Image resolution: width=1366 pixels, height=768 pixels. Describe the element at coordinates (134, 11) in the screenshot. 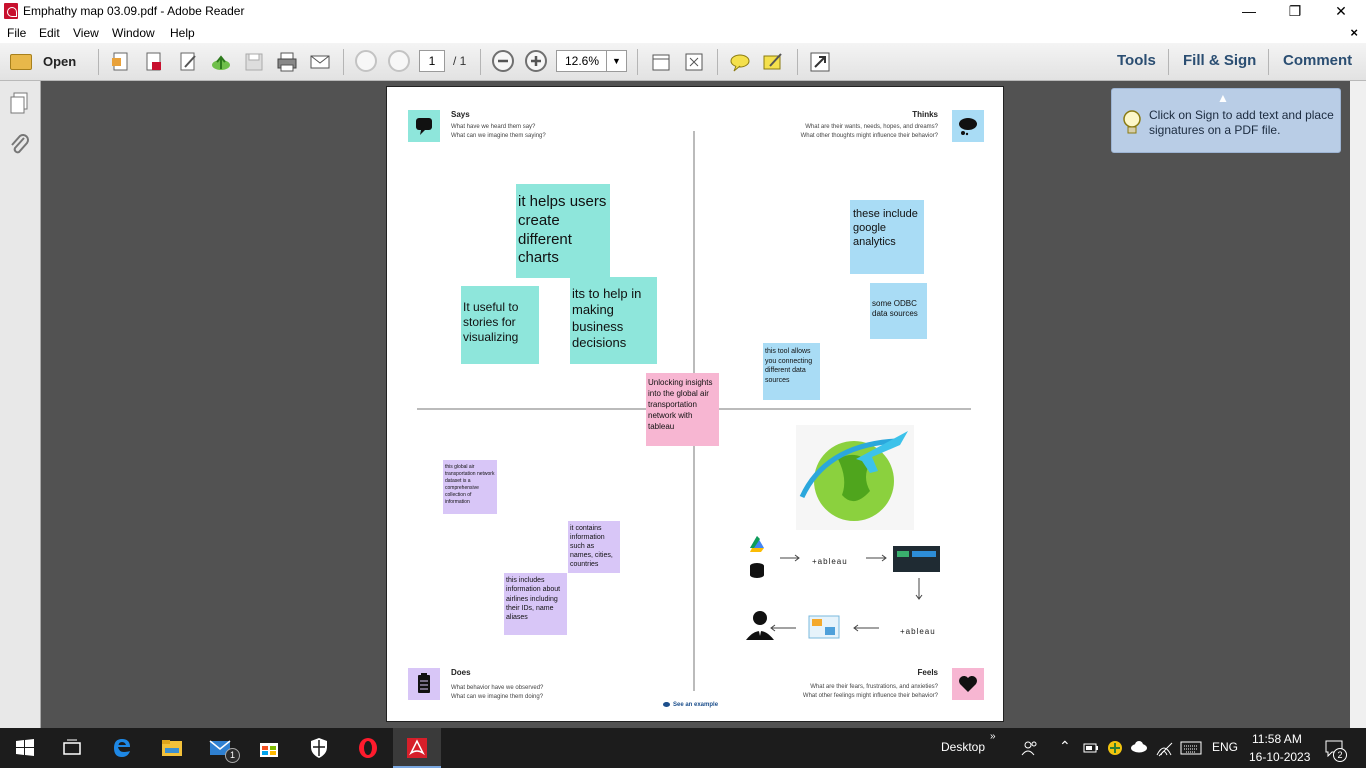

I see `window-title: Emphathy map 03.09.pdf - Adobe Reader` at that location.